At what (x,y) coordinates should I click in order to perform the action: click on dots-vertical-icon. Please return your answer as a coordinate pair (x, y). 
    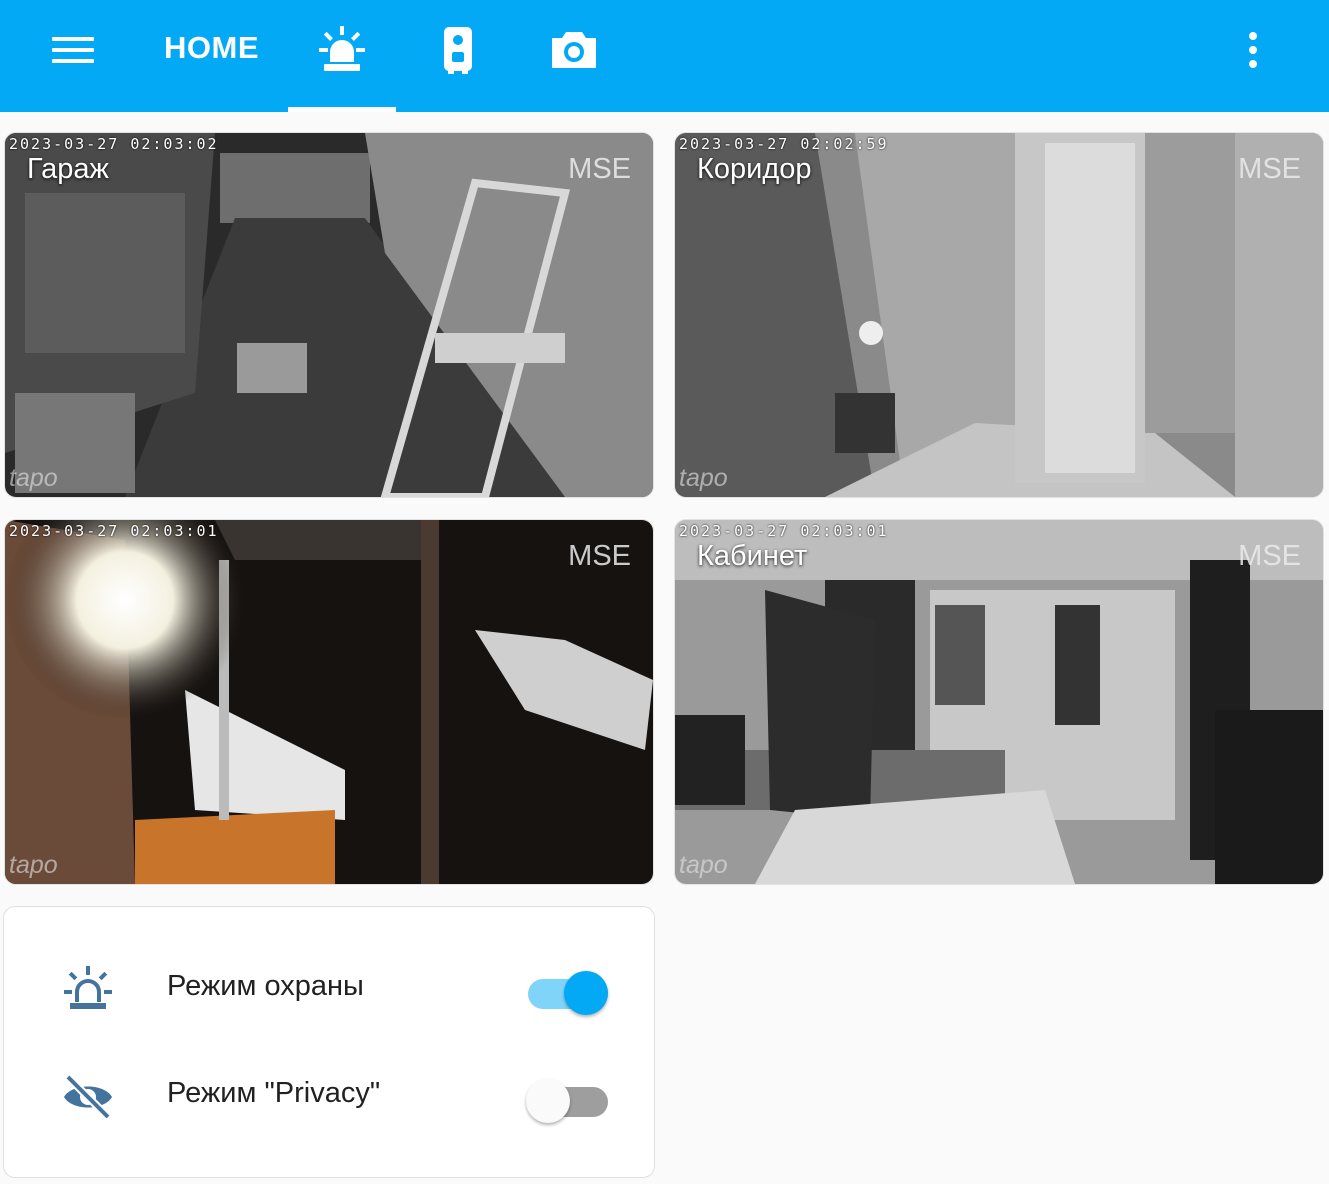
    Looking at the image, I should click on (1253, 50).